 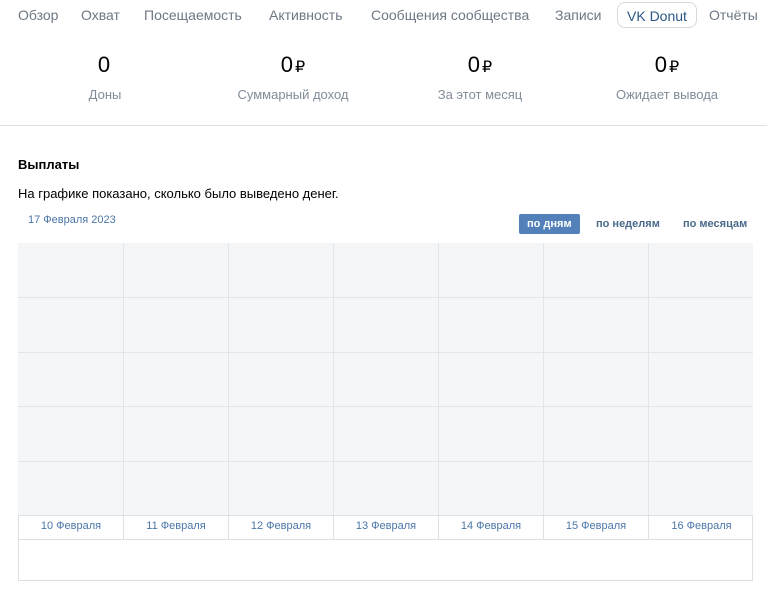 I want to click on stat-label: За этот месяц, so click(x=480, y=94).